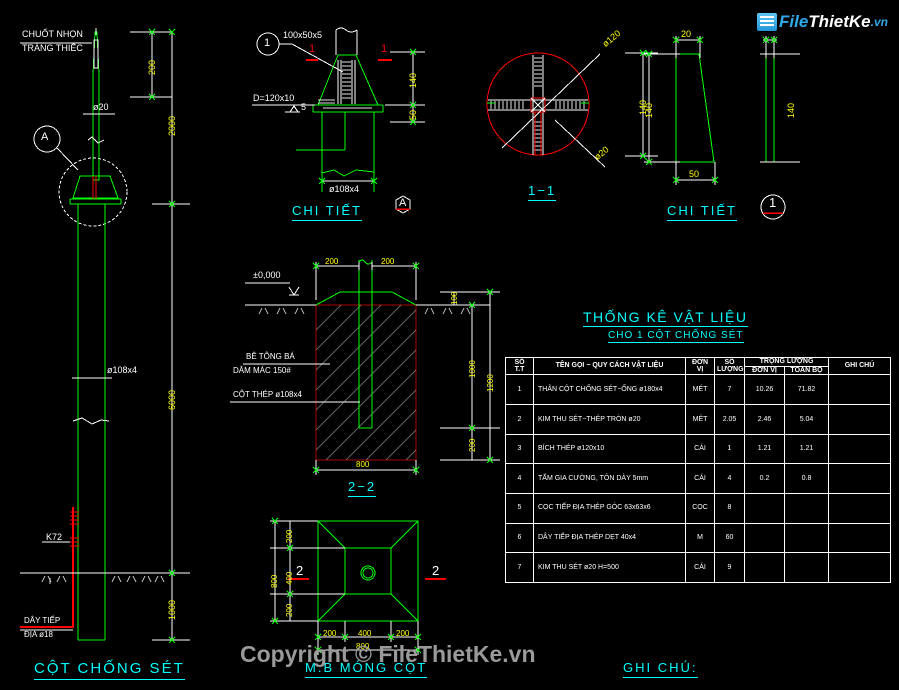 The image size is (899, 690). Describe the element at coordinates (344, 189) in the screenshot. I see `detail-pipe-dia-label: ø108x4` at that location.